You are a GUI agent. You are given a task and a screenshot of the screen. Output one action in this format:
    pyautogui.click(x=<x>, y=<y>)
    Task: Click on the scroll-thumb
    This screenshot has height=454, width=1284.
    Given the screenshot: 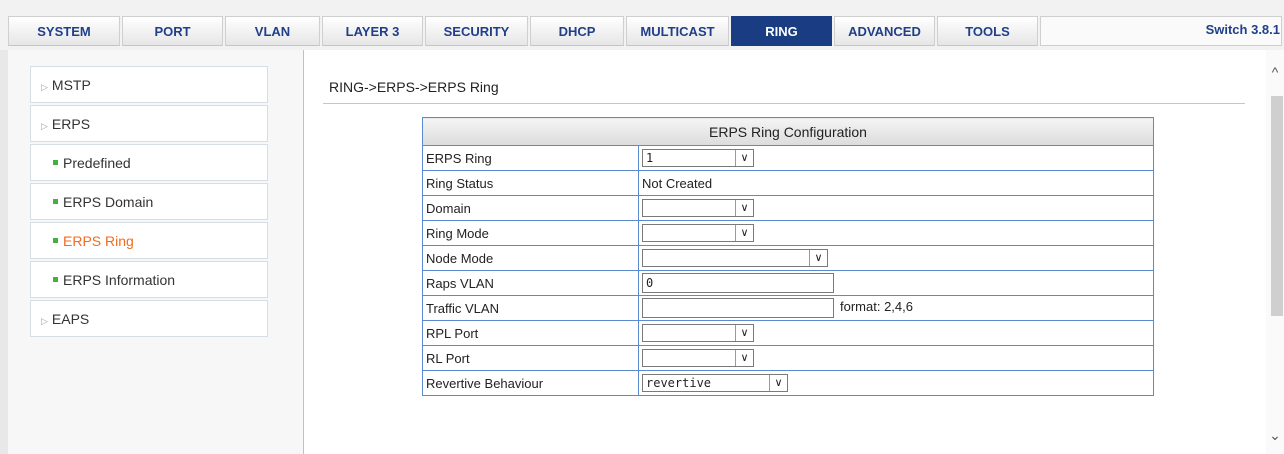 What is the action you would take?
    pyautogui.click(x=1277, y=206)
    